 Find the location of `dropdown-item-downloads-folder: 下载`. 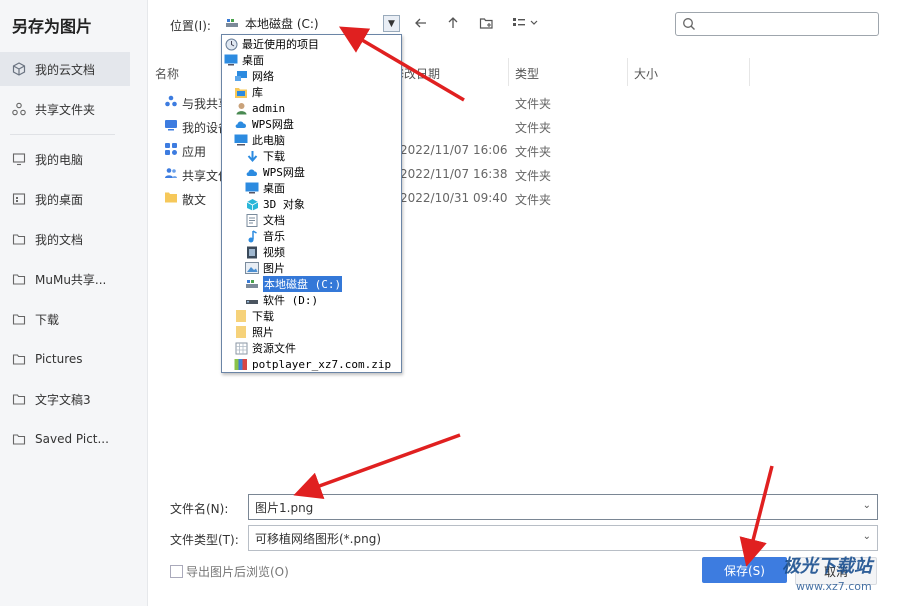

dropdown-item-downloads-folder: 下载 is located at coordinates (254, 316).